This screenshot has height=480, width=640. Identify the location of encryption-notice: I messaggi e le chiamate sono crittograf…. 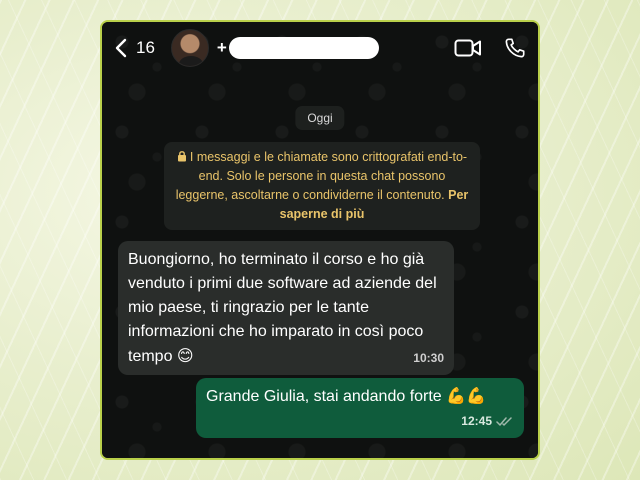
(322, 186).